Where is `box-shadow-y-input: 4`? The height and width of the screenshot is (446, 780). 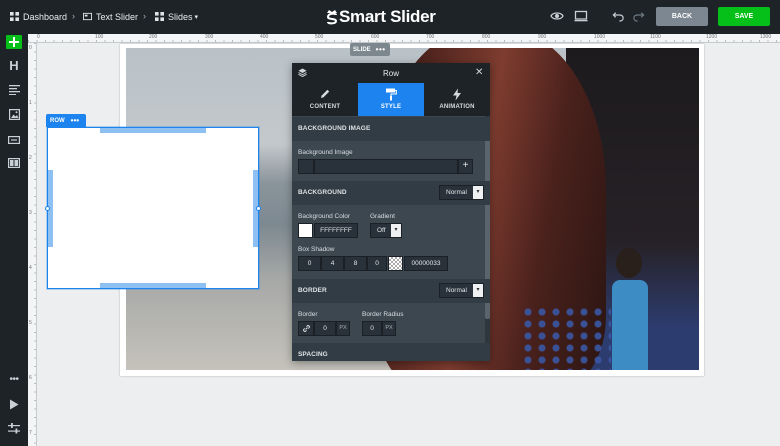 box-shadow-y-input: 4 is located at coordinates (332, 263).